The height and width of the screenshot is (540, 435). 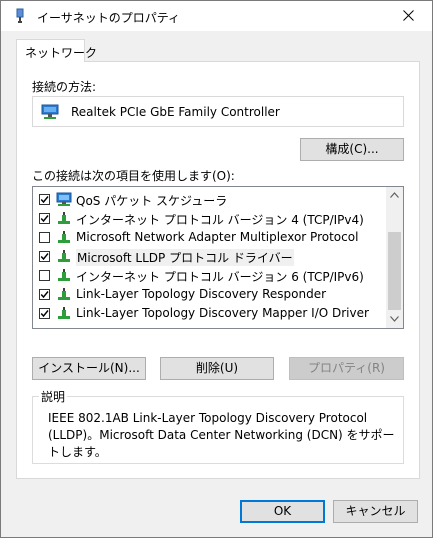 I want to click on description-legend: 説明, so click(x=53, y=396).